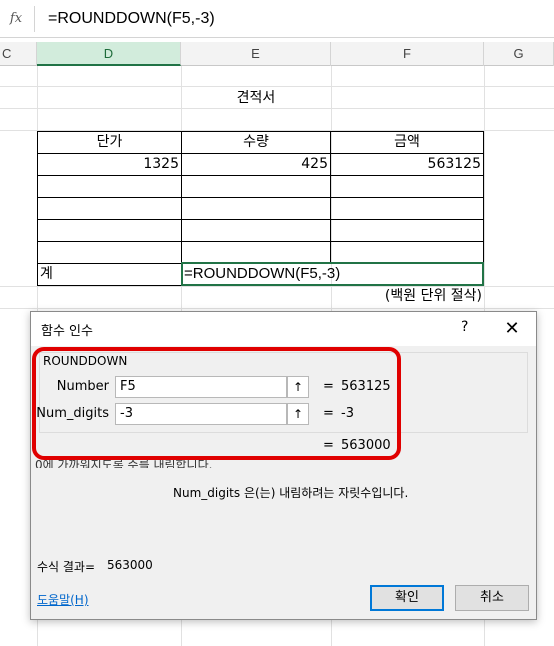 This screenshot has height=646, width=554. Describe the element at coordinates (18, 54) in the screenshot. I see `column-header-c: C` at that location.